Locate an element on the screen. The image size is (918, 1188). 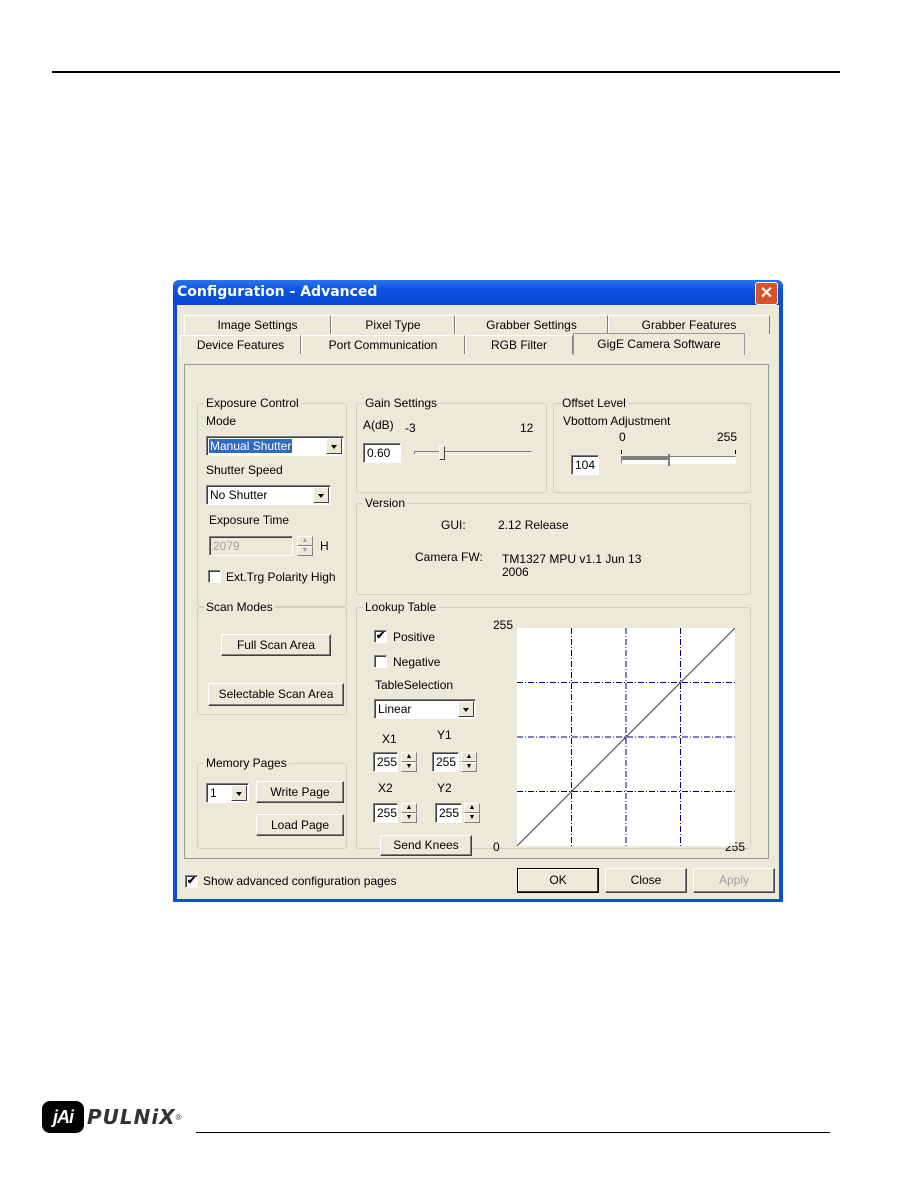
close-window-button: ✕ is located at coordinates (766, 293).